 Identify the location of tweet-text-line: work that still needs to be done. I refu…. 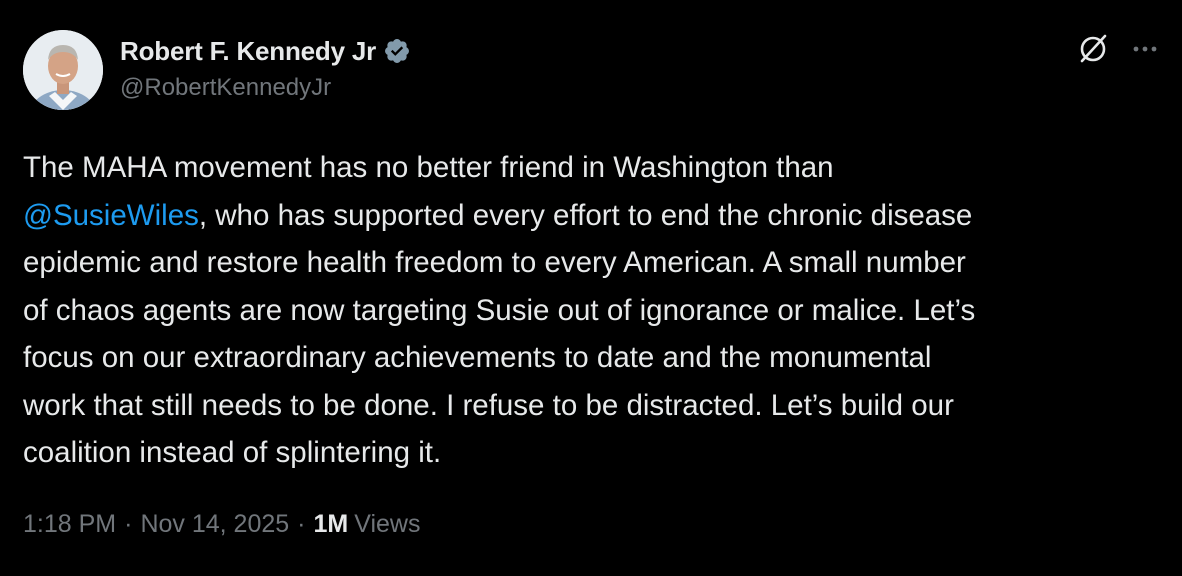
(593, 406).